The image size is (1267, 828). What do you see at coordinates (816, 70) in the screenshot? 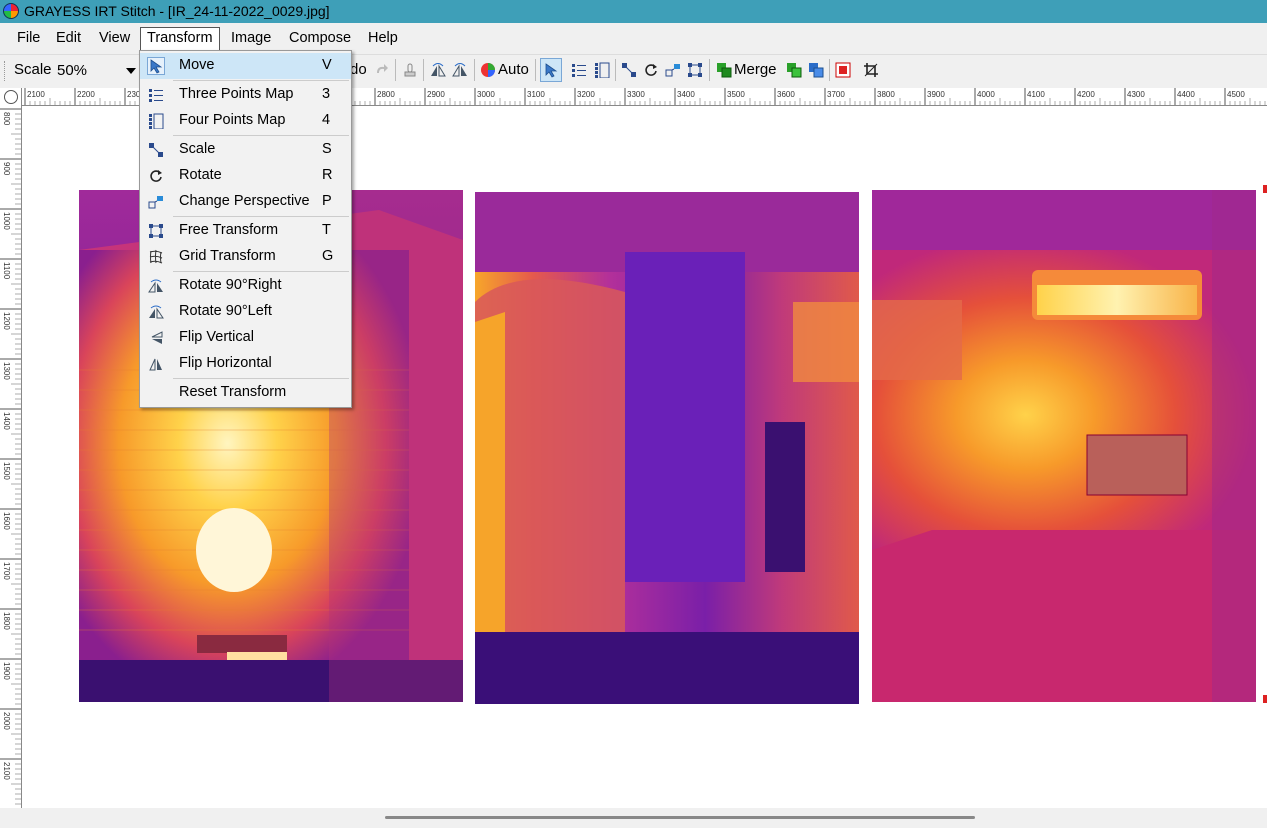
I see `merge-blue-icon` at bounding box center [816, 70].